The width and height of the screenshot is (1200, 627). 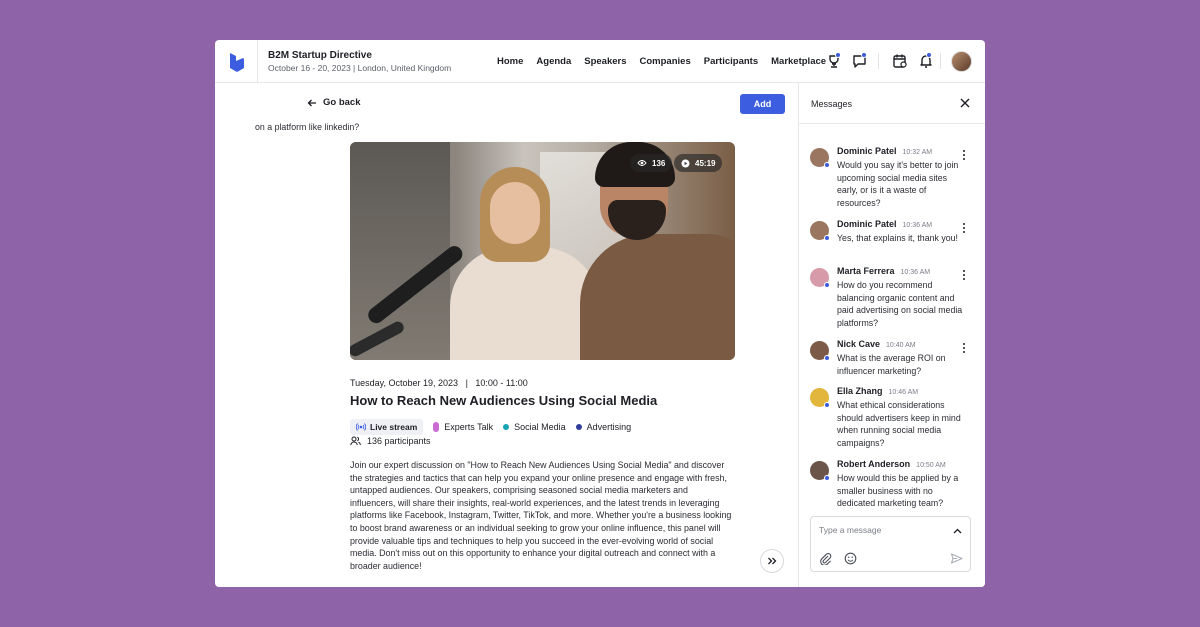 I want to click on video-duration: 45:19, so click(x=705, y=163).